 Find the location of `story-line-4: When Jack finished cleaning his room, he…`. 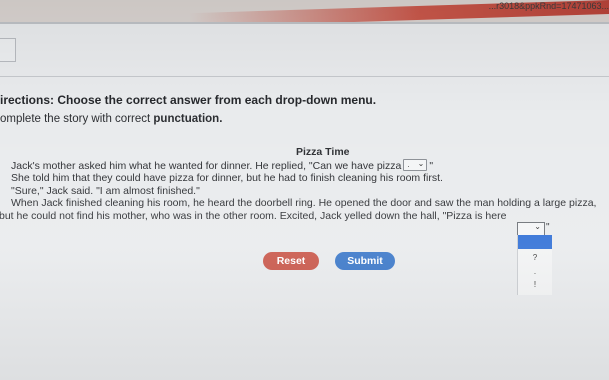

story-line-4: When Jack finished cleaning his room, he… is located at coordinates (304, 203).